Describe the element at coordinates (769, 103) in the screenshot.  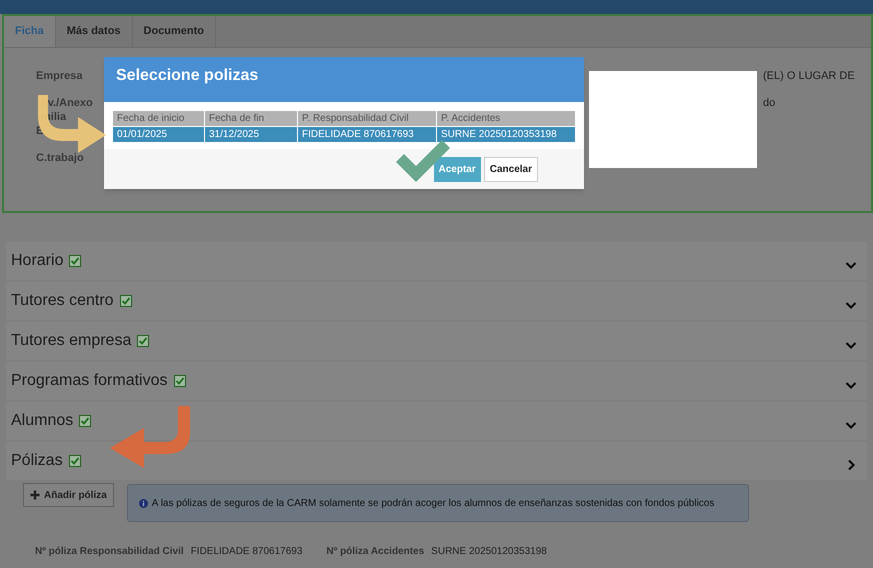
I see `field-value: do` at that location.